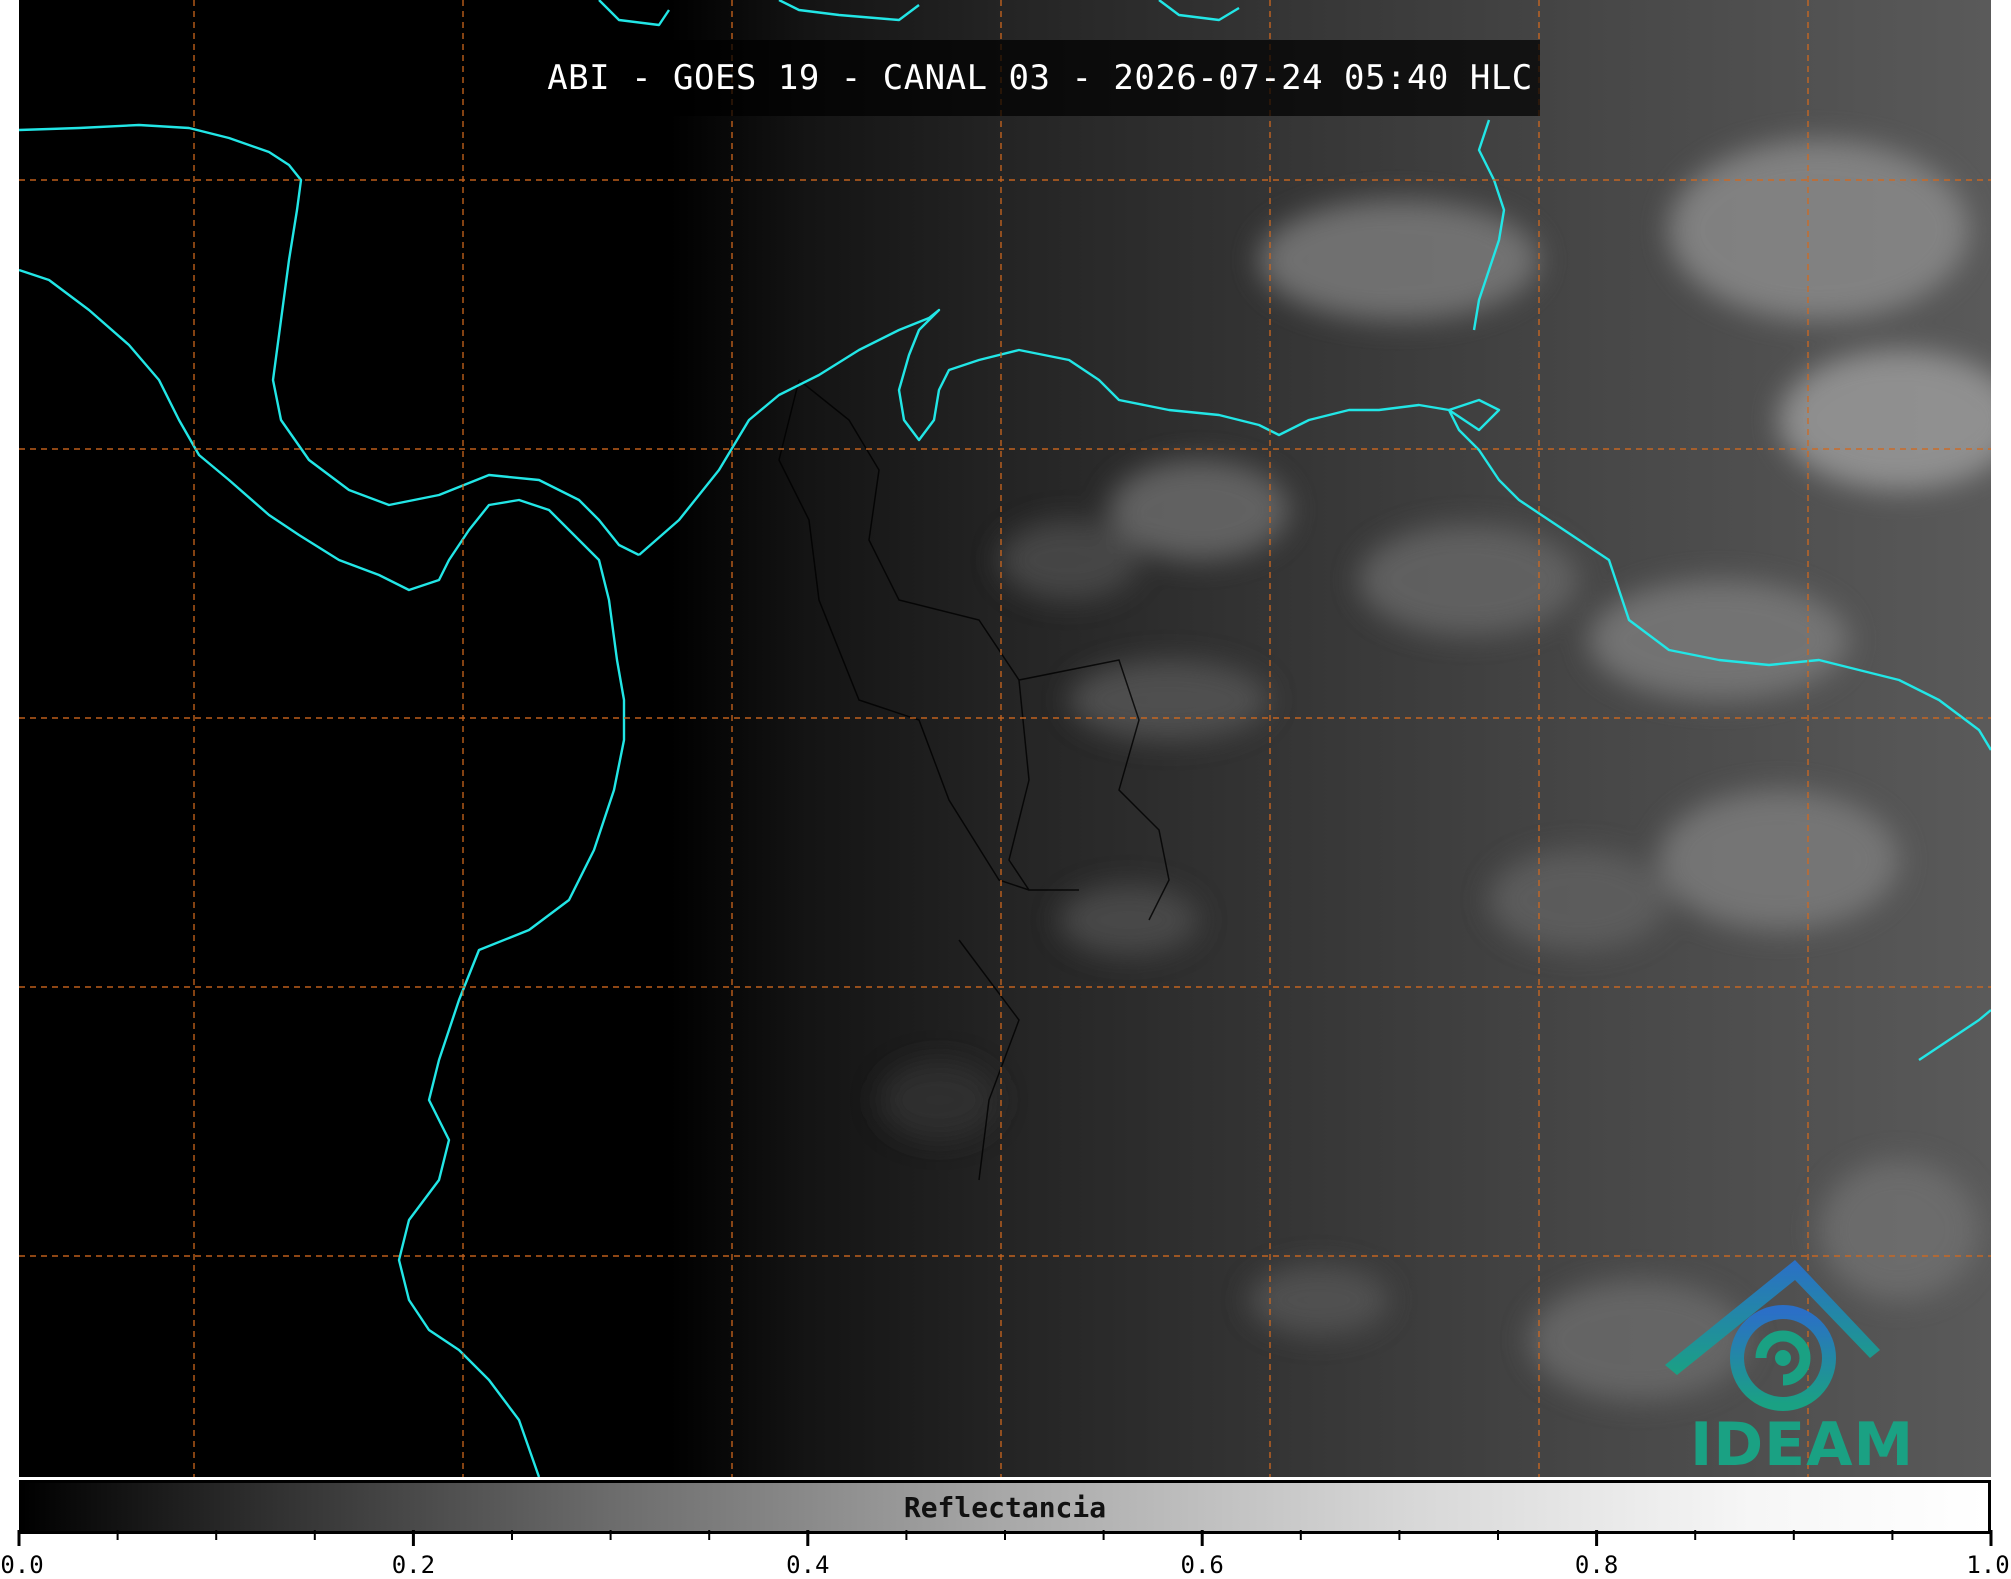 This screenshot has width=2011, height=1579. I want to click on colorbar-tick-label: 0.0, so click(22, 1565).